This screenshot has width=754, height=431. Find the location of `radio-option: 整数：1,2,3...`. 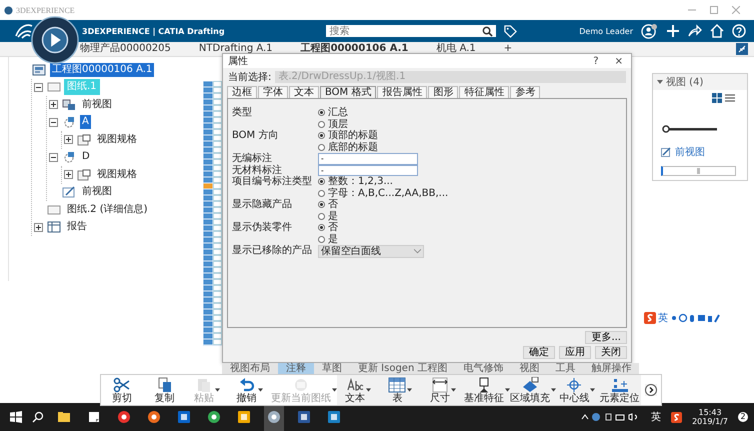

radio-option: 整数：1,2,3... is located at coordinates (383, 182).